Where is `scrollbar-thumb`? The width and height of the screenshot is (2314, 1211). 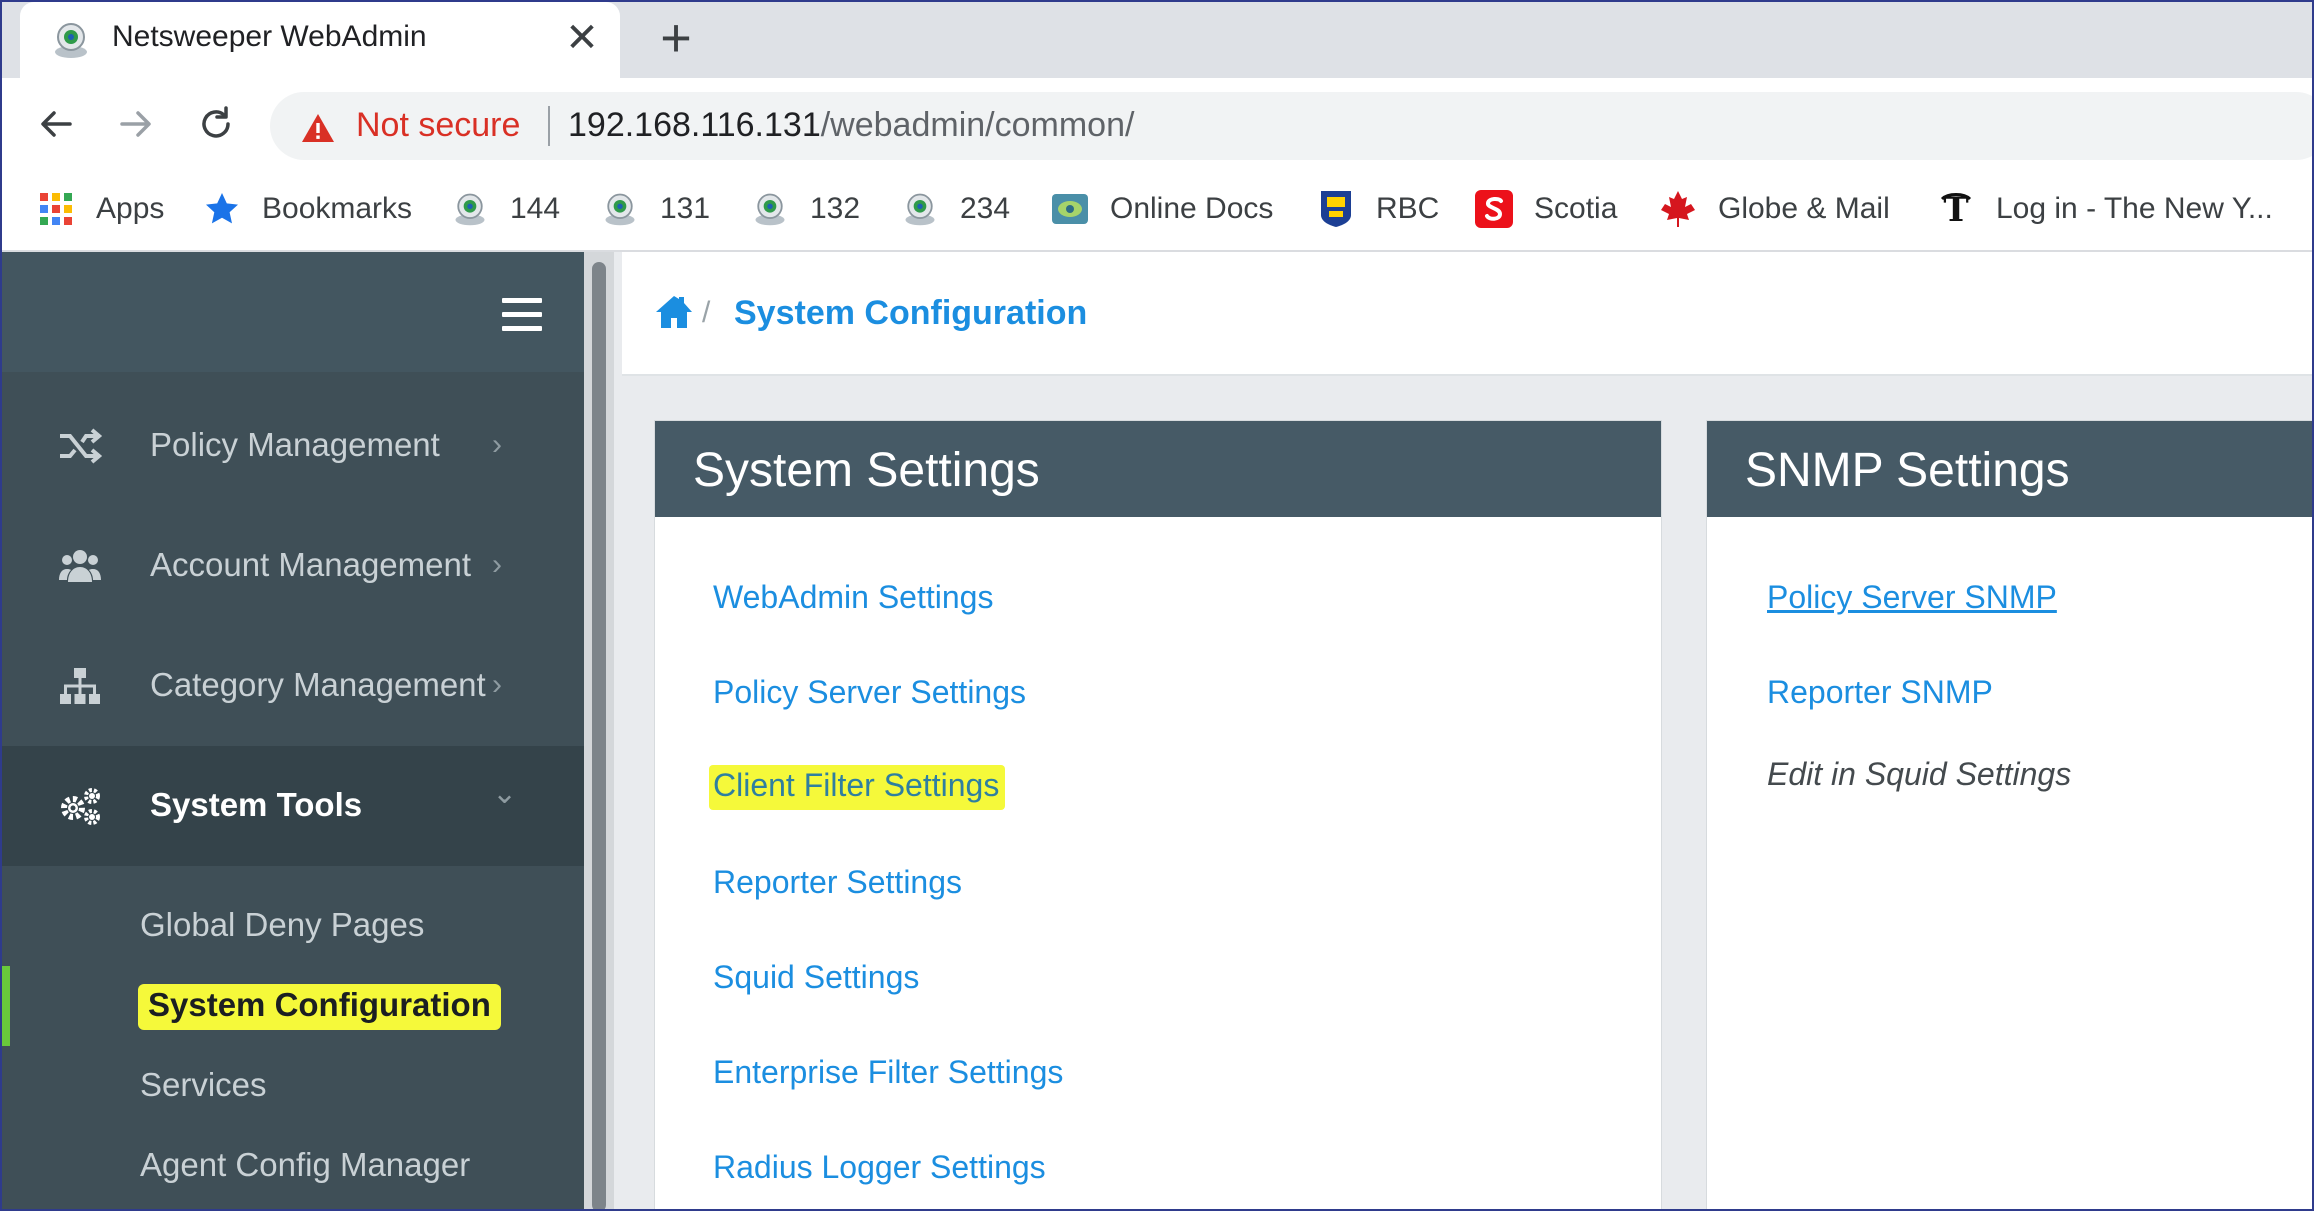 scrollbar-thumb is located at coordinates (599, 735).